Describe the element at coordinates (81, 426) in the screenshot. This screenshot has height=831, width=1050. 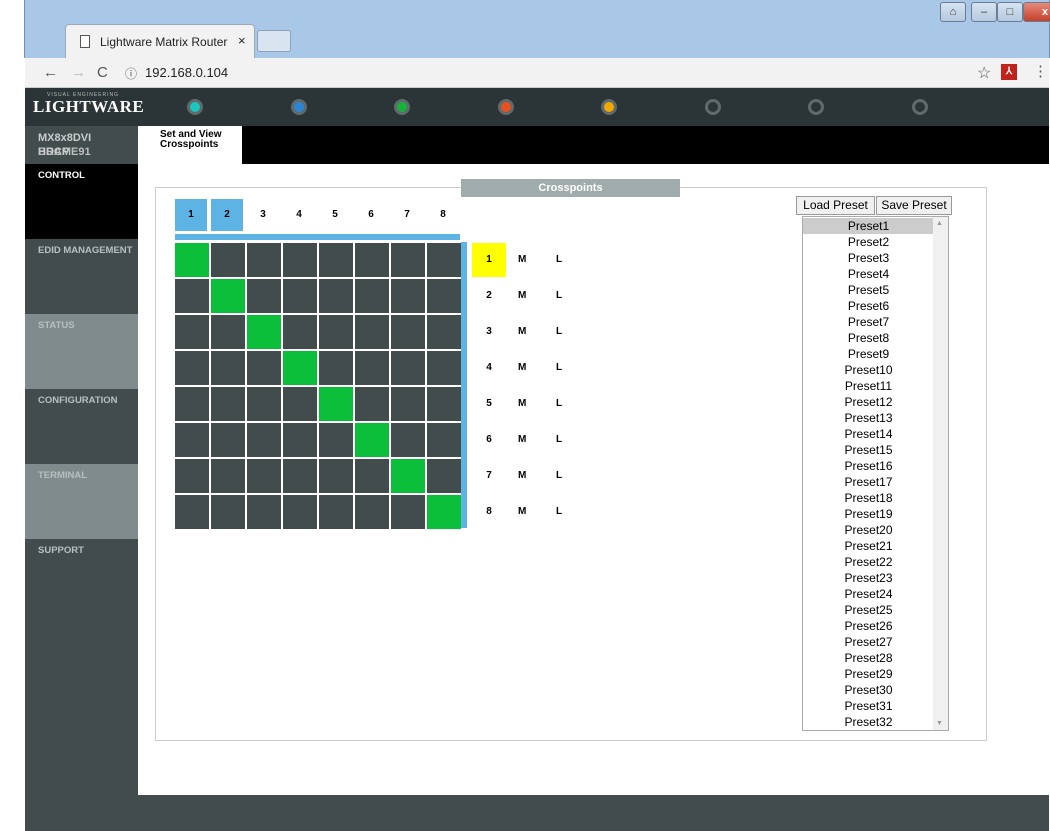
I see `sidebar-item-configuration: CONFIGURATION` at that location.